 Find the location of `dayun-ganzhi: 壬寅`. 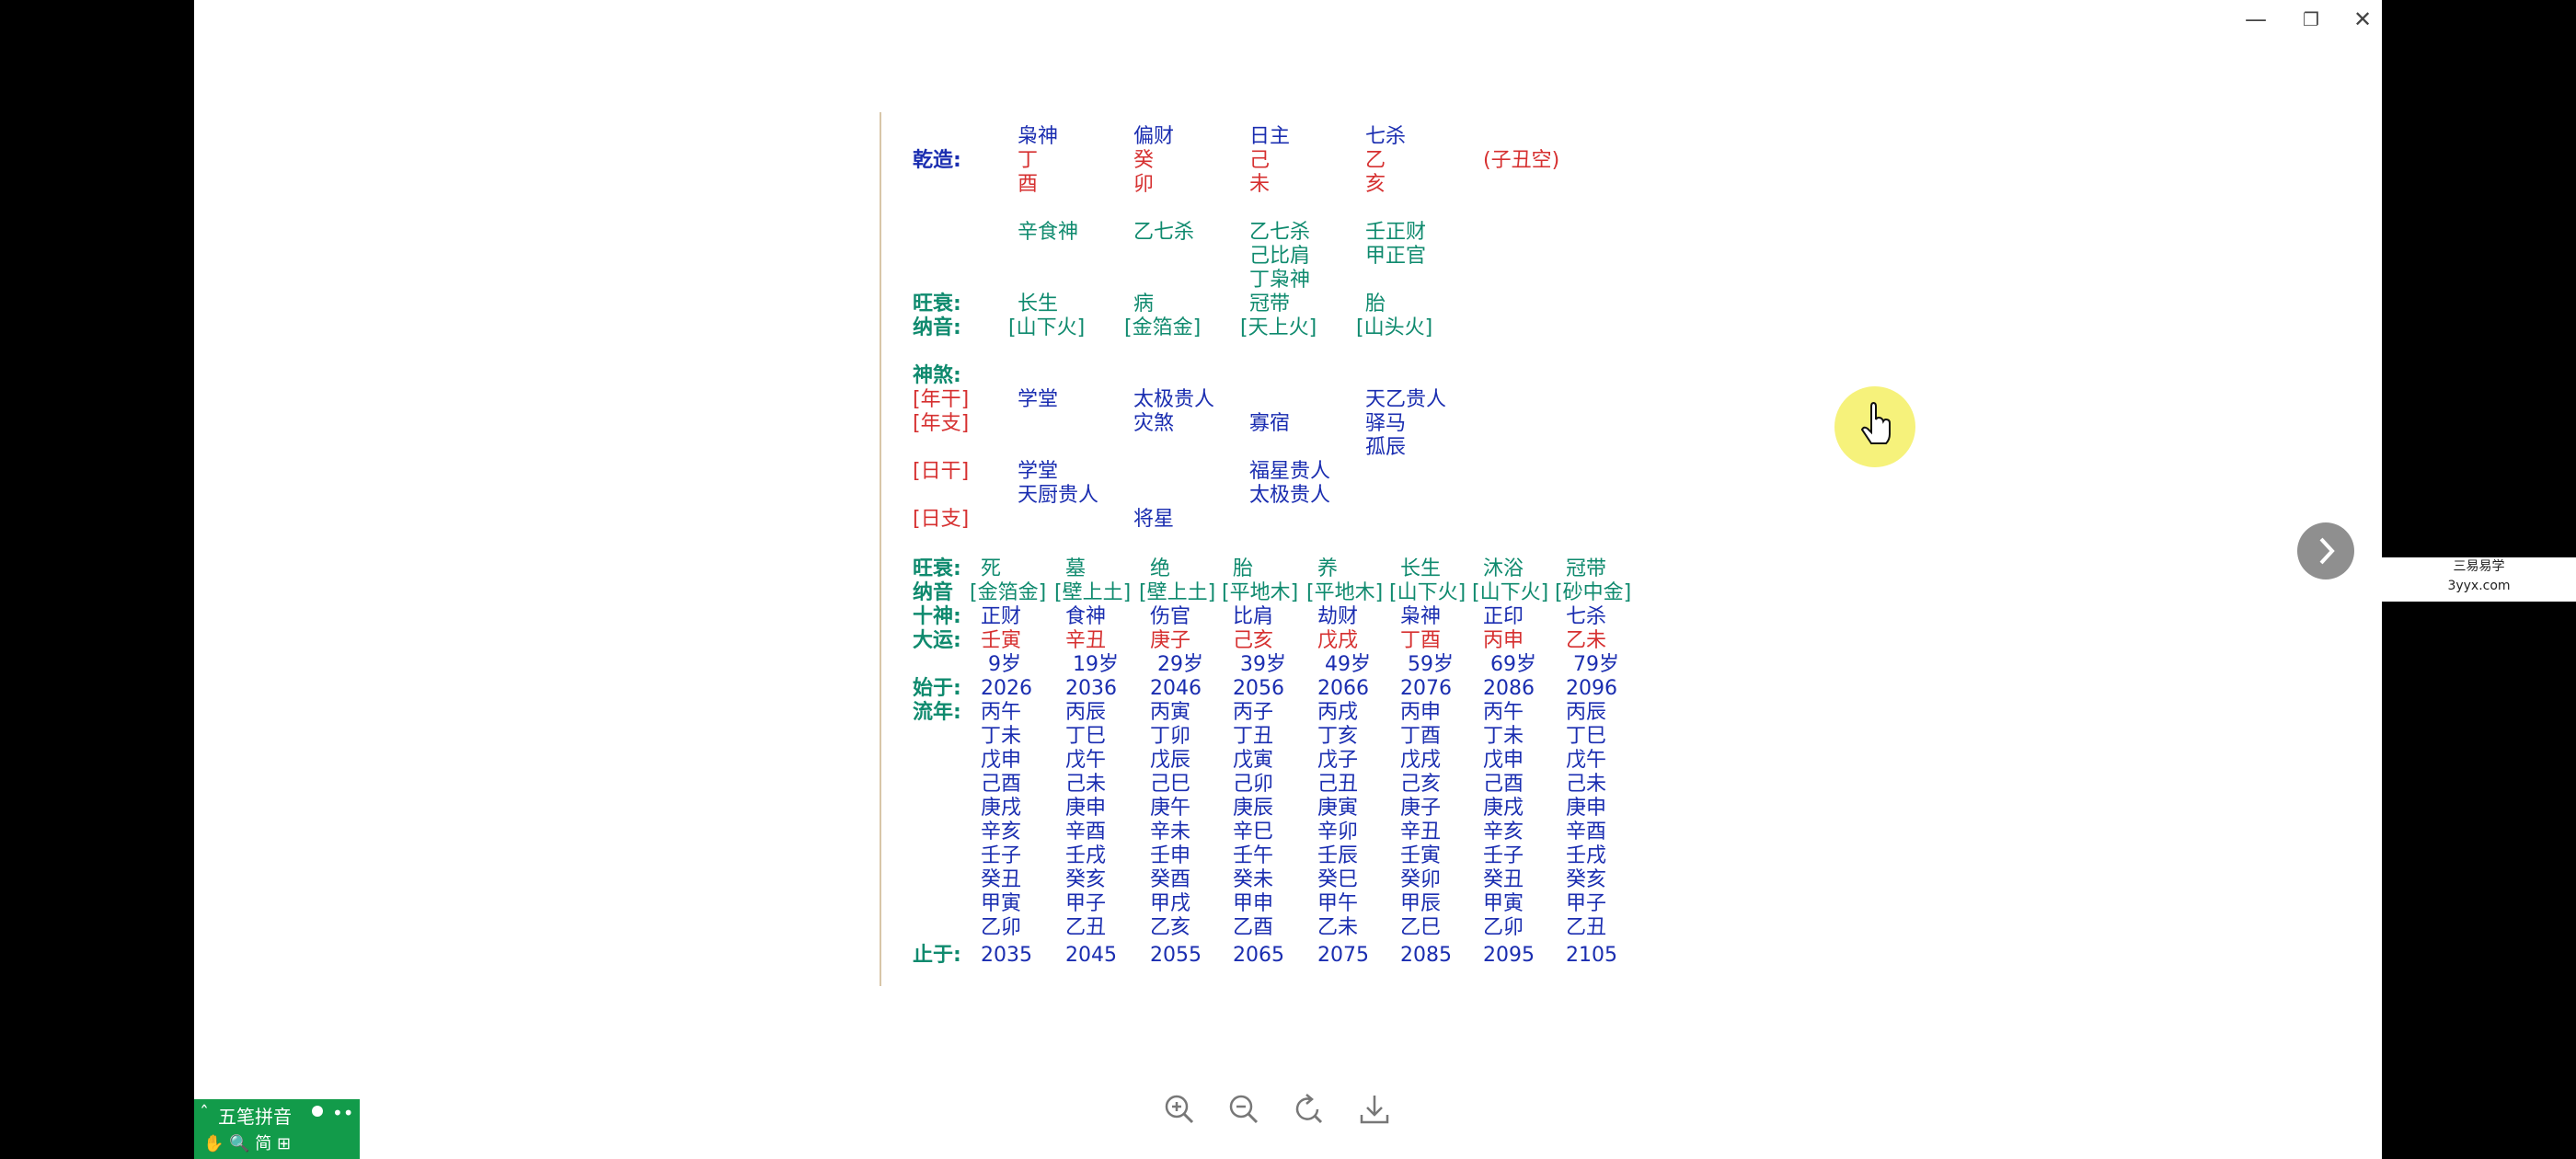

dayun-ganzhi: 壬寅 is located at coordinates (1001, 640).